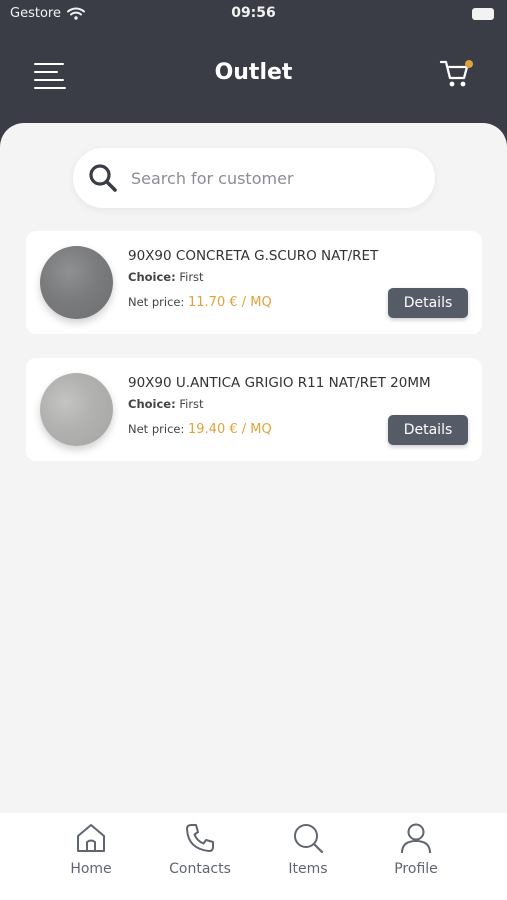  I want to click on product-title: 90X90 CONCRETA G.SCURO NAT/RET, so click(253, 256).